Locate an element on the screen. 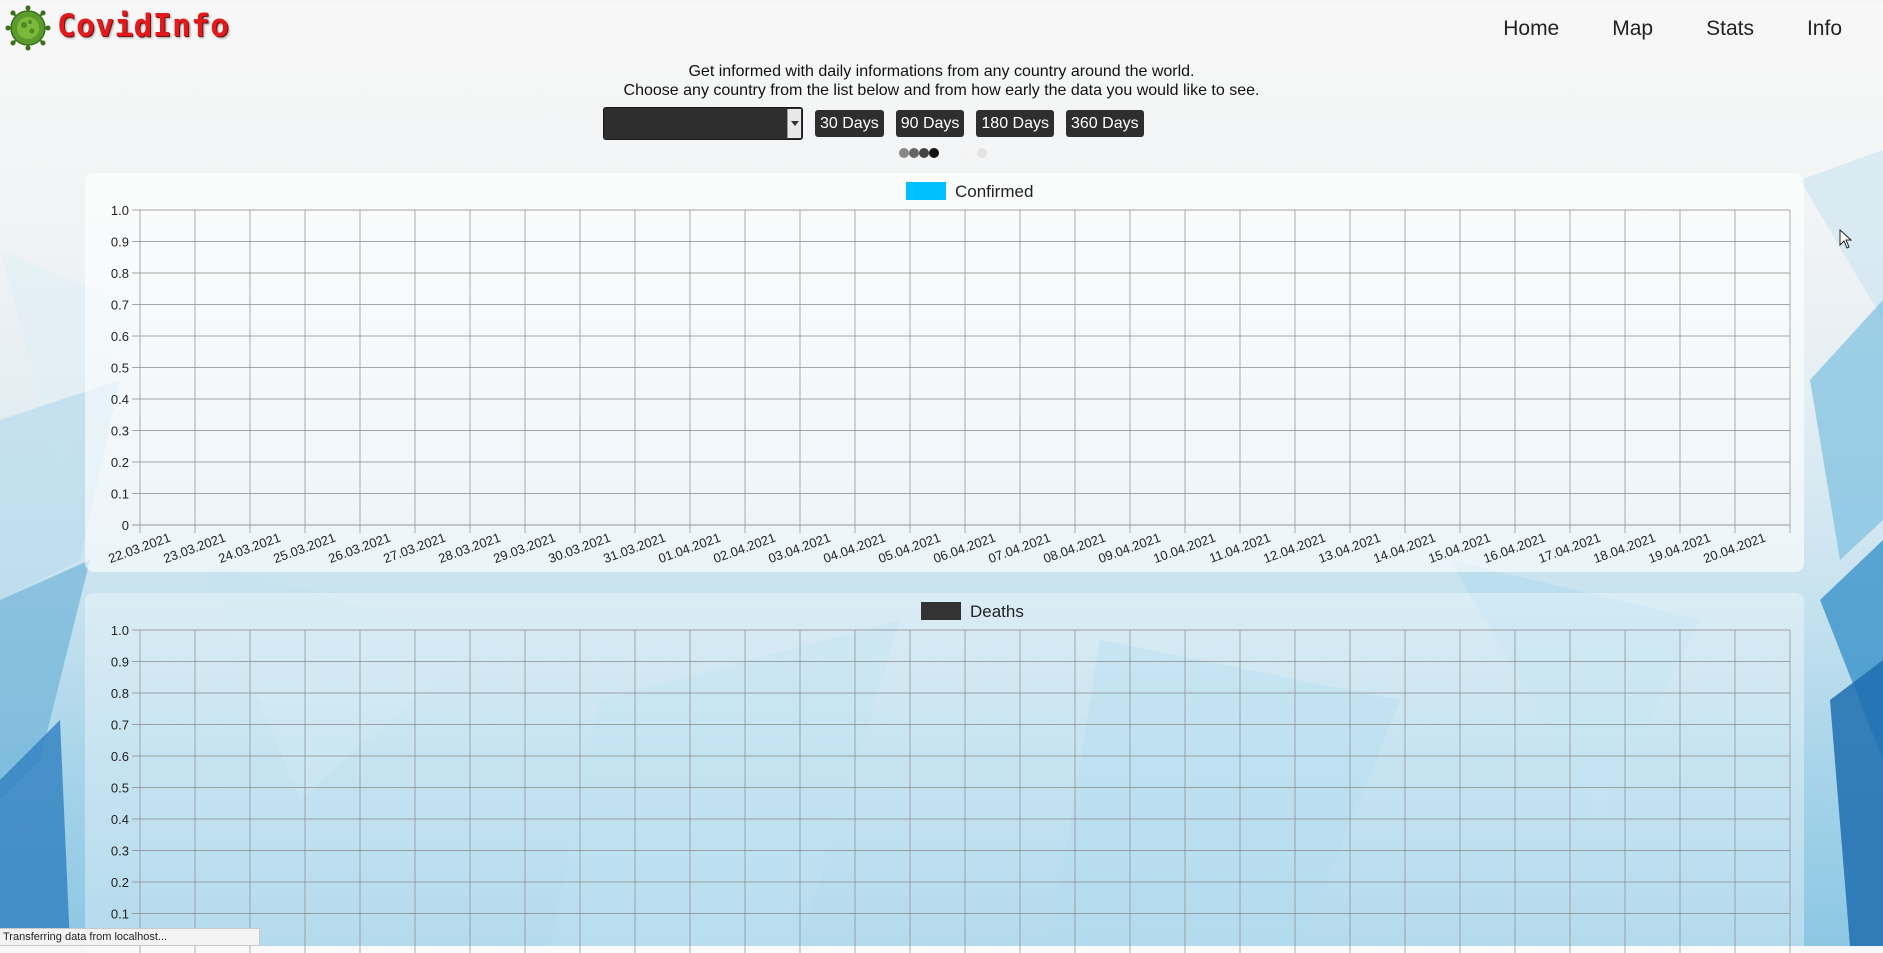 The width and height of the screenshot is (1883, 953). x-tick-label: 26.03.2021 is located at coordinates (359, 548).